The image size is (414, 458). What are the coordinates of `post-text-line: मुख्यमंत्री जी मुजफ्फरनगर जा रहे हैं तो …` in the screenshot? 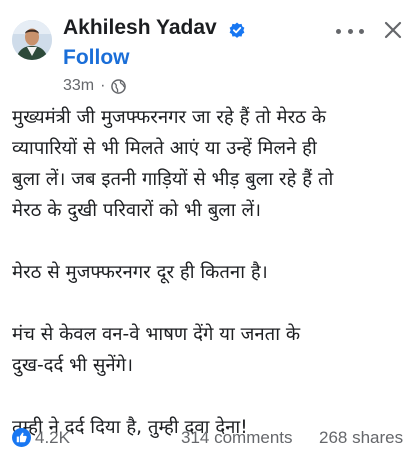 It's located at (169, 117).